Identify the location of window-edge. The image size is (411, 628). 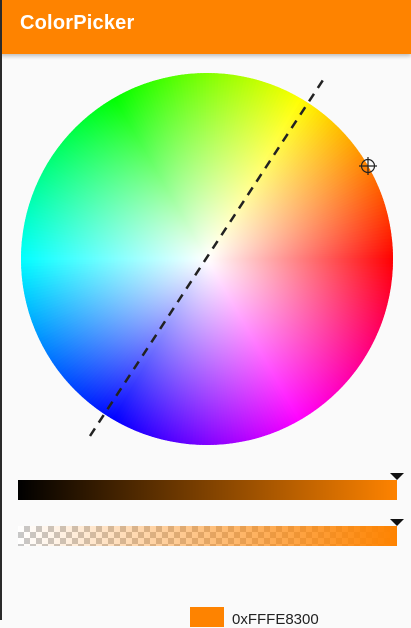
(1, 310).